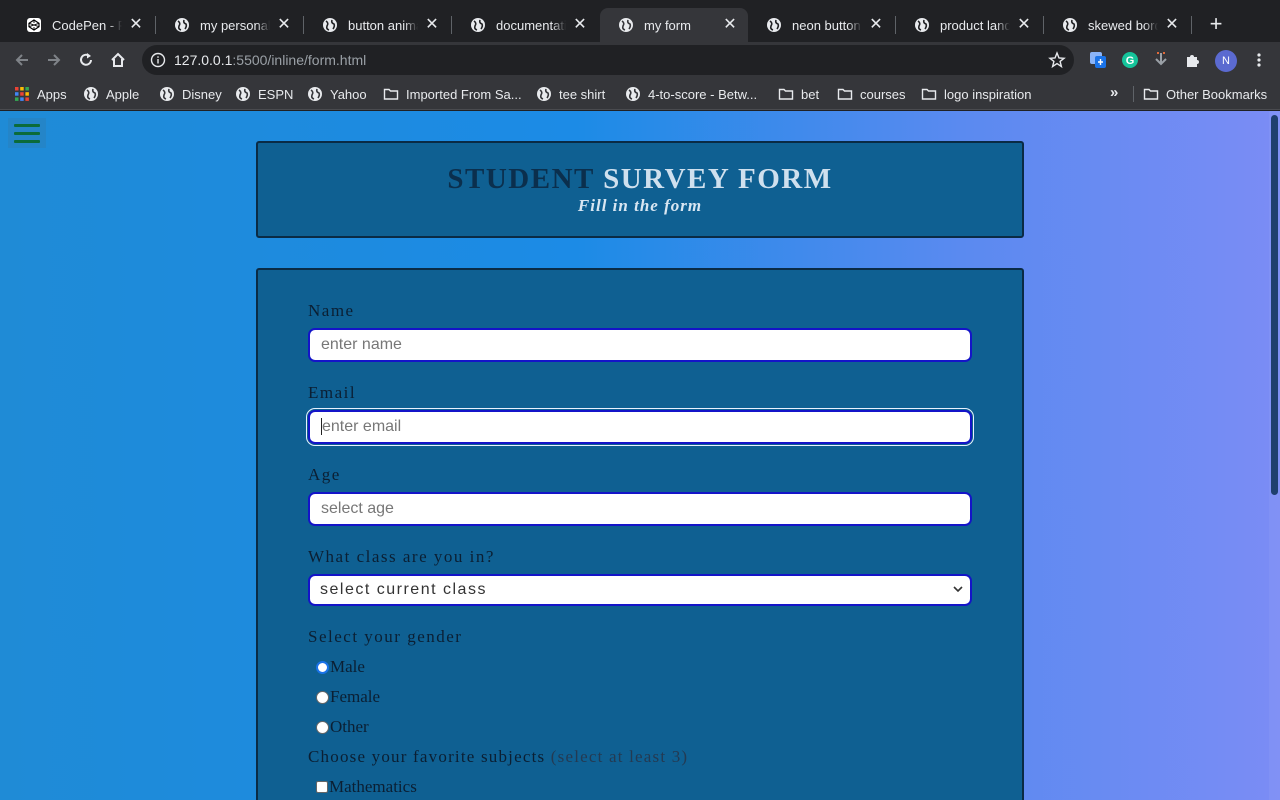 The width and height of the screenshot is (1280, 800). Describe the element at coordinates (958, 589) in the screenshot. I see `chevron-down-icon` at that location.